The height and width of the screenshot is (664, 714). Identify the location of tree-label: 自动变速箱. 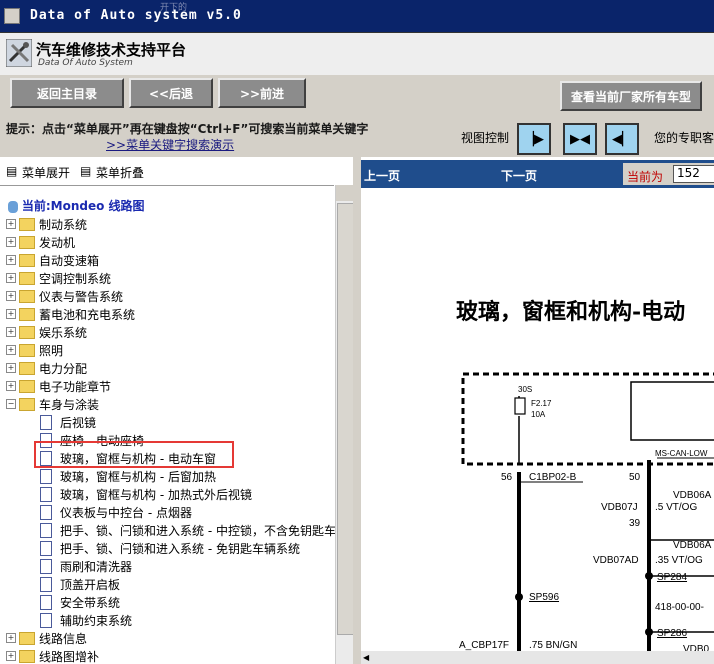
(69, 260).